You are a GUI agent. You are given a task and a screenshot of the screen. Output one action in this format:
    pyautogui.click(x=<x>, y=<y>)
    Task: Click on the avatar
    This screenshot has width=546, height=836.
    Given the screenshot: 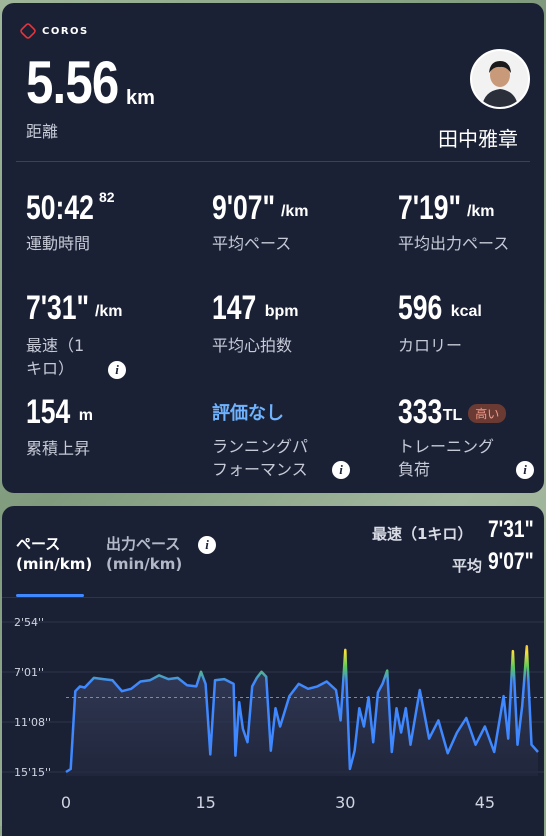 What is the action you would take?
    pyautogui.click(x=500, y=79)
    